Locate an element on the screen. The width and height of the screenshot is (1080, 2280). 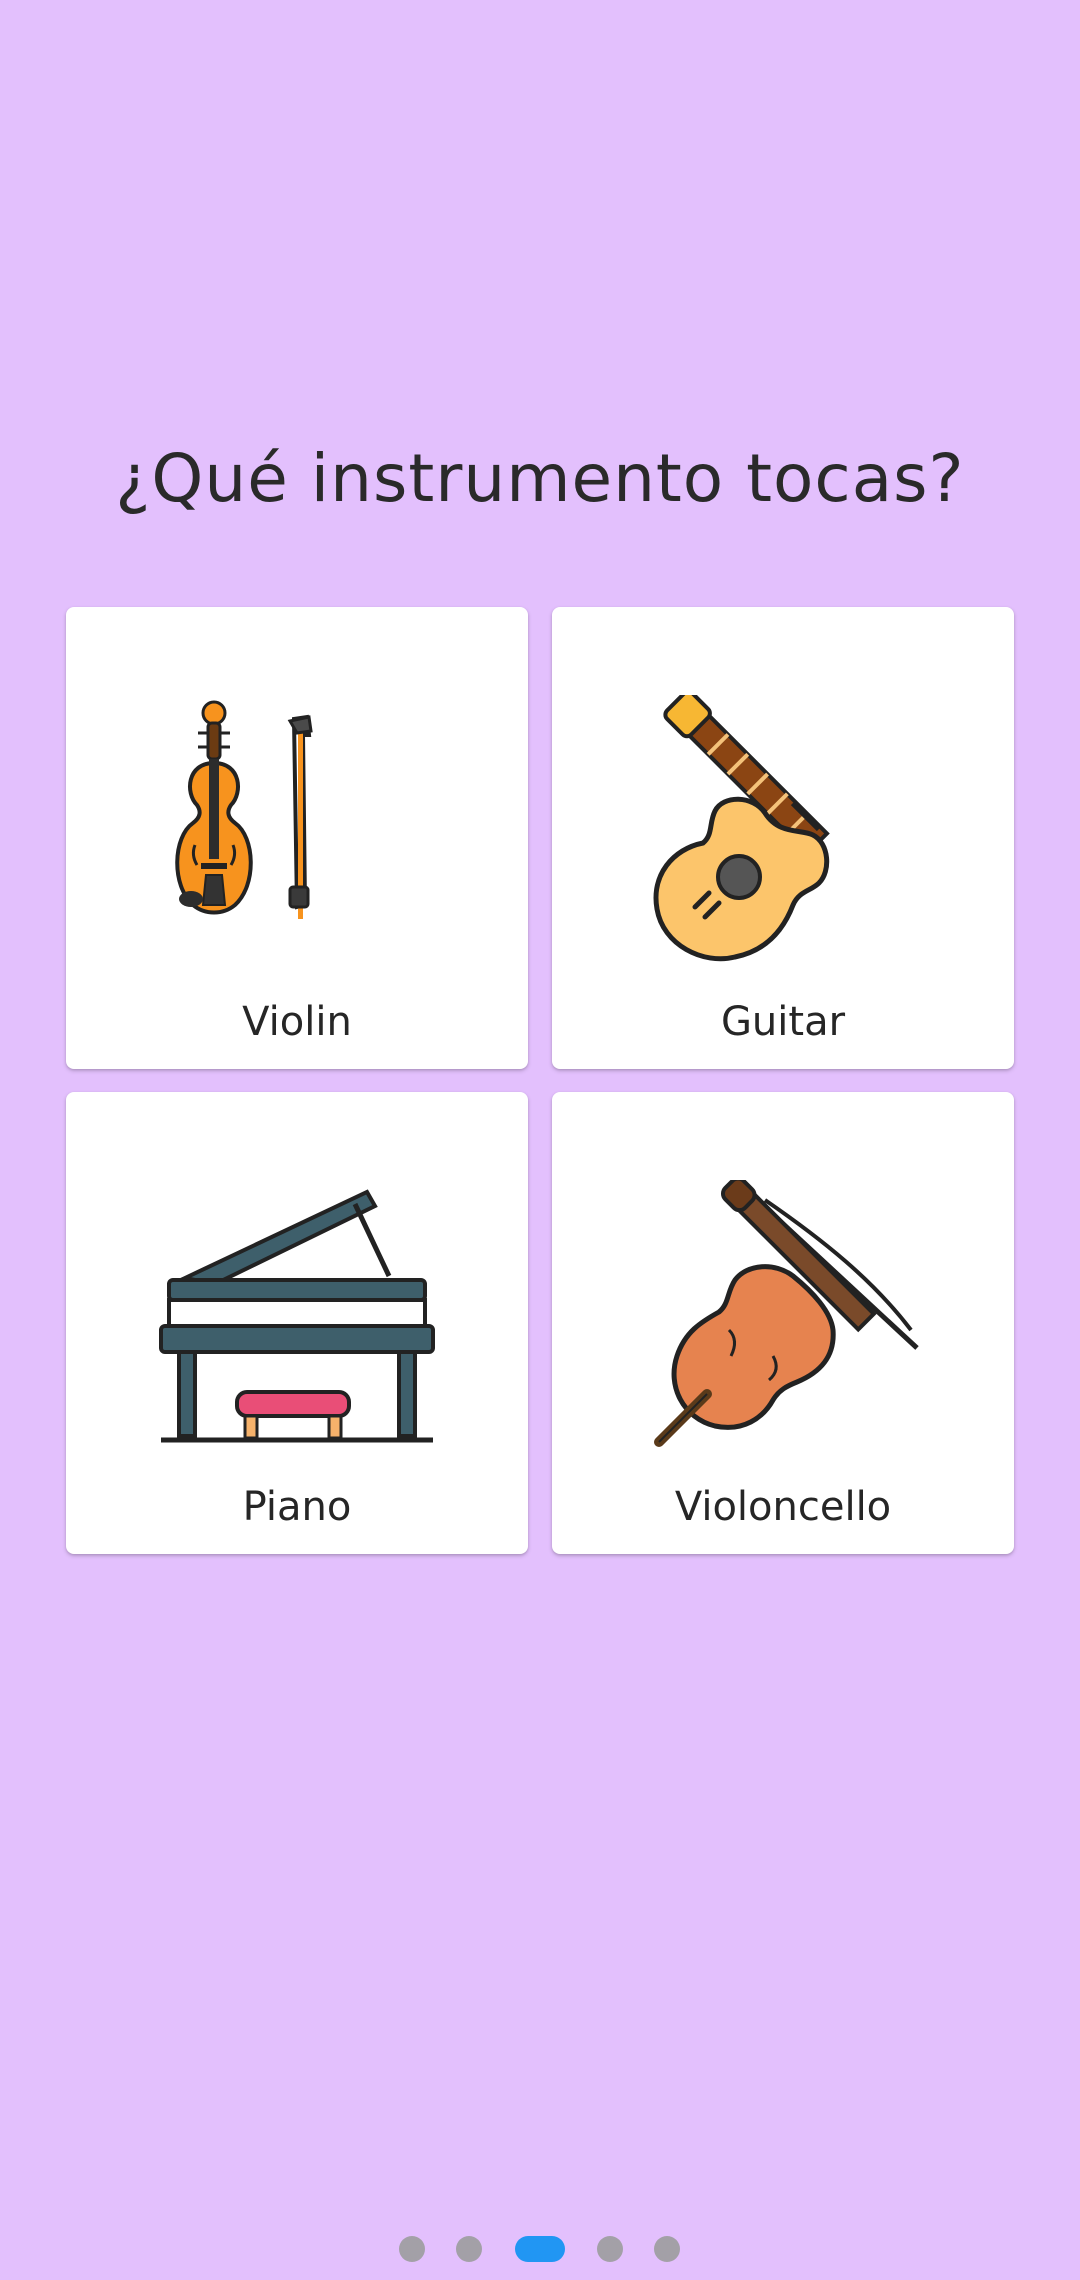
page-title: ¿Qué instrumento tocas? is located at coordinates (540, 478).